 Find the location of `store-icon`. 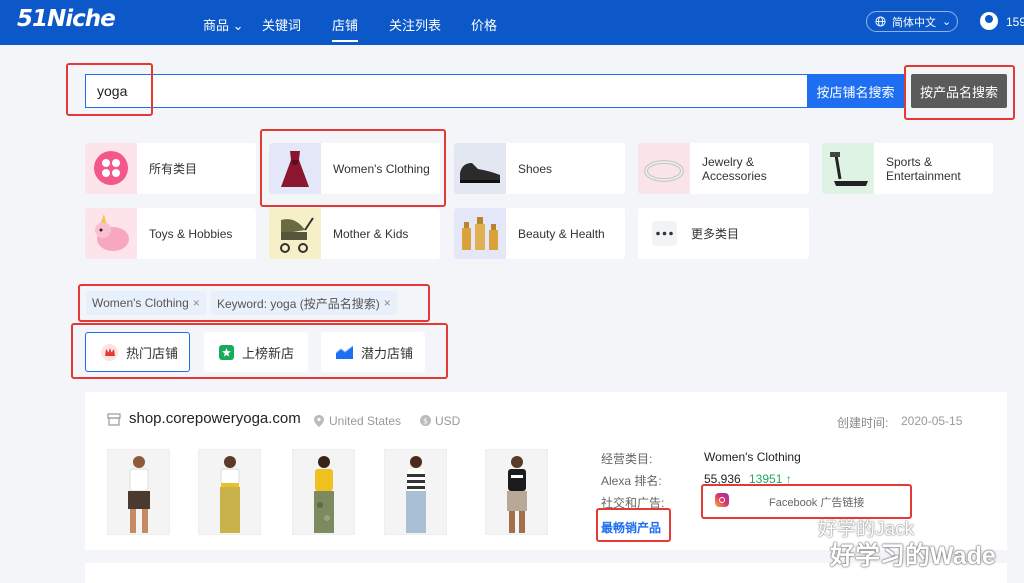

store-icon is located at coordinates (114, 419).